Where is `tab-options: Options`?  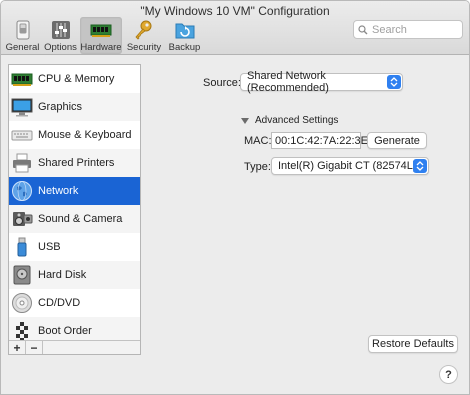 tab-options: Options is located at coordinates (60, 35).